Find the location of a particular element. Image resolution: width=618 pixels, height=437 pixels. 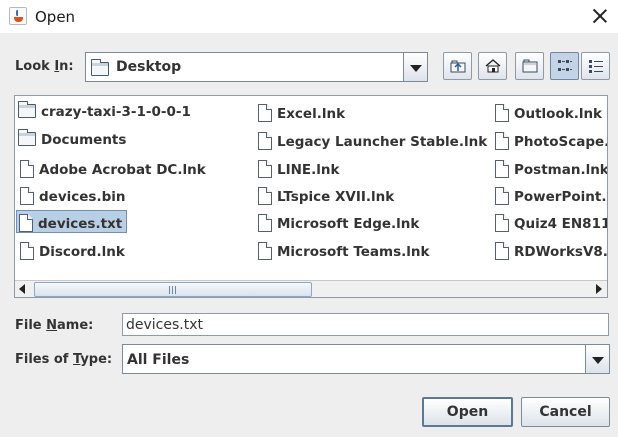

new-folder-icon is located at coordinates (530, 66).